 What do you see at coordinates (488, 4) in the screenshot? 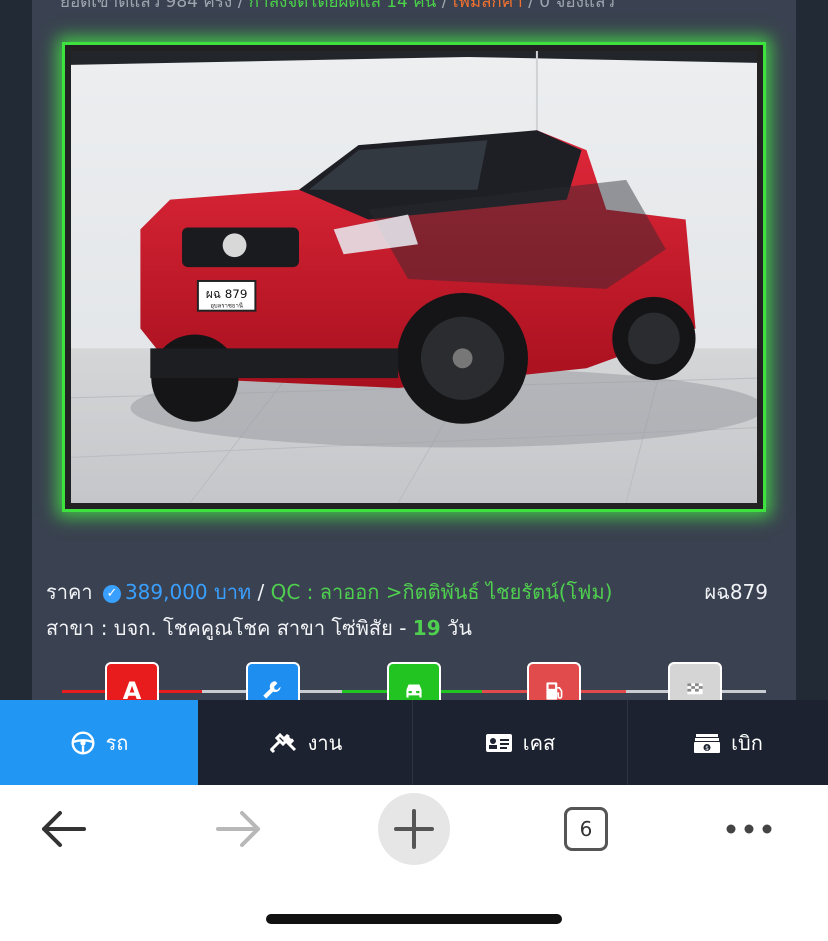
I see `add-customer-link: เพิ่มลูกค้า` at bounding box center [488, 4].